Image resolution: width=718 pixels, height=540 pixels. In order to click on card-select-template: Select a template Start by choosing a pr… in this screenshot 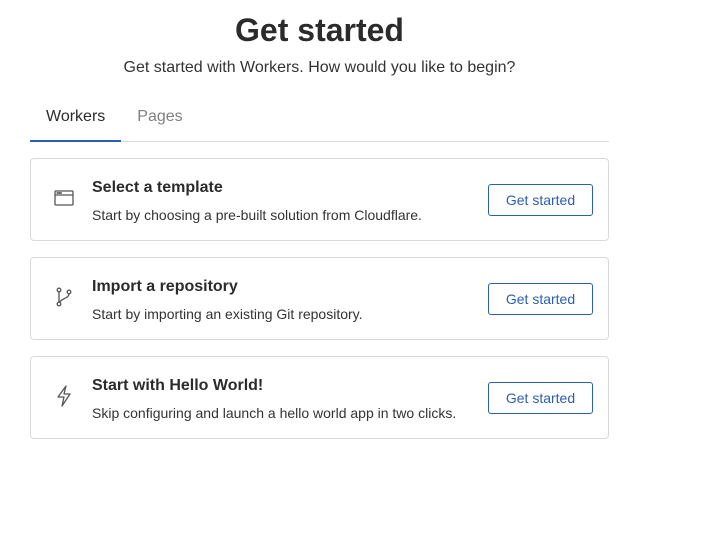, I will do `click(319, 199)`.